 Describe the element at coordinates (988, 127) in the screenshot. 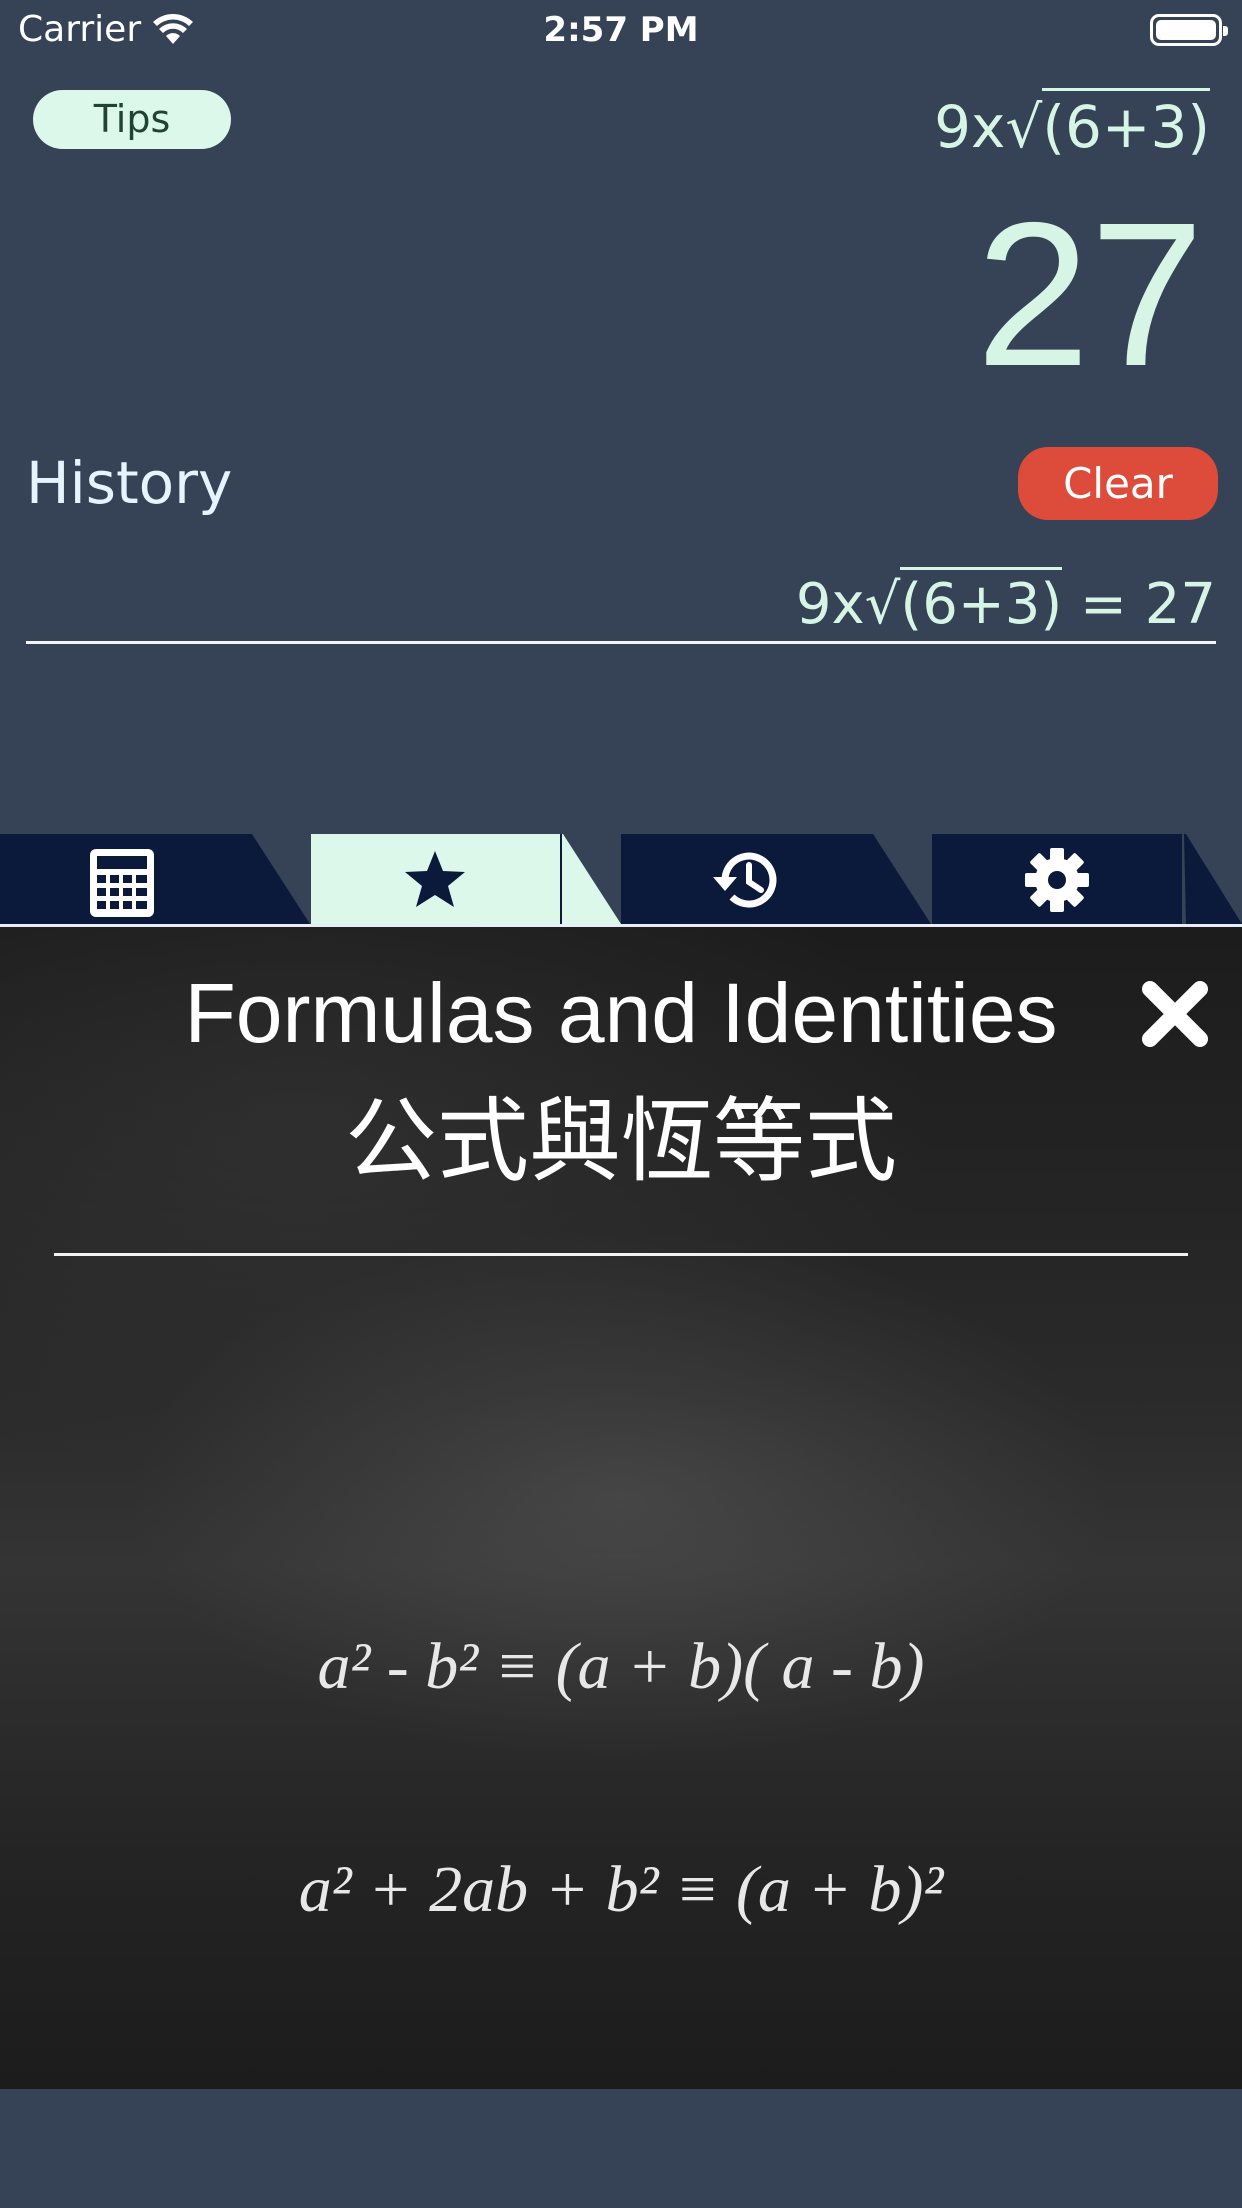

I see `expression-prefix: 9x√` at that location.